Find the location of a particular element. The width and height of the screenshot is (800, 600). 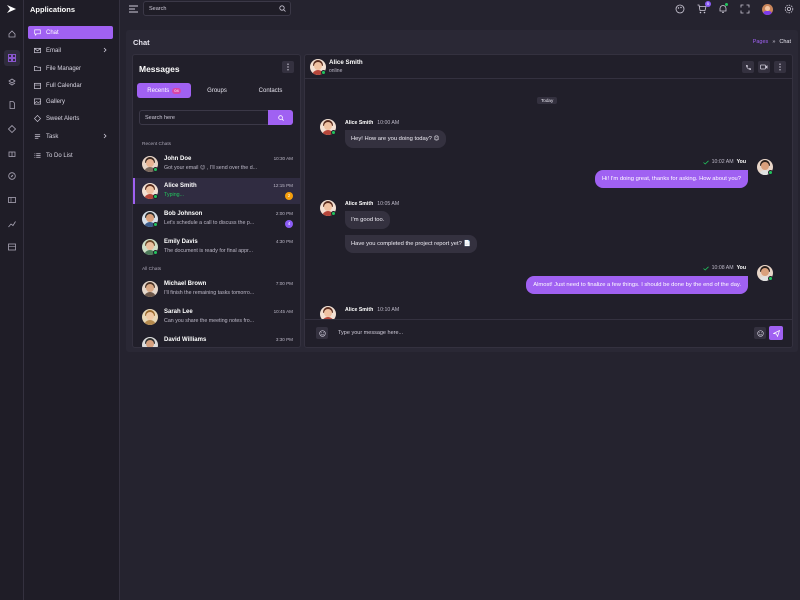

chat-name: Emily Davis is located at coordinates (181, 242).